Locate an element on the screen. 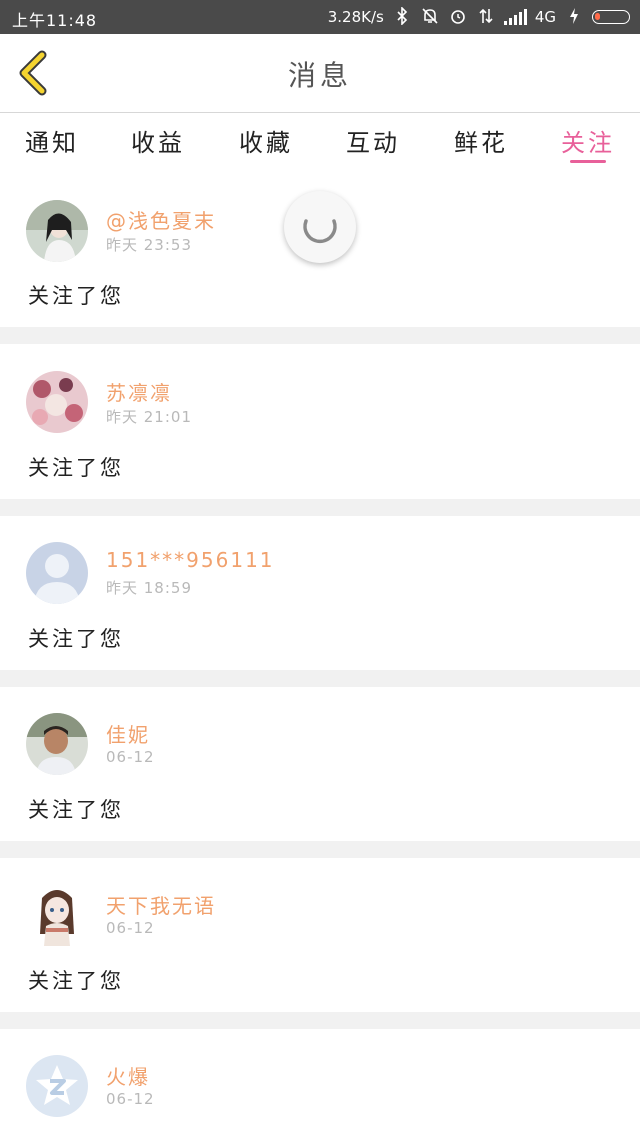 Image resolution: width=640 pixels, height=1138 pixels. username: 天下我无语 is located at coordinates (161, 904).